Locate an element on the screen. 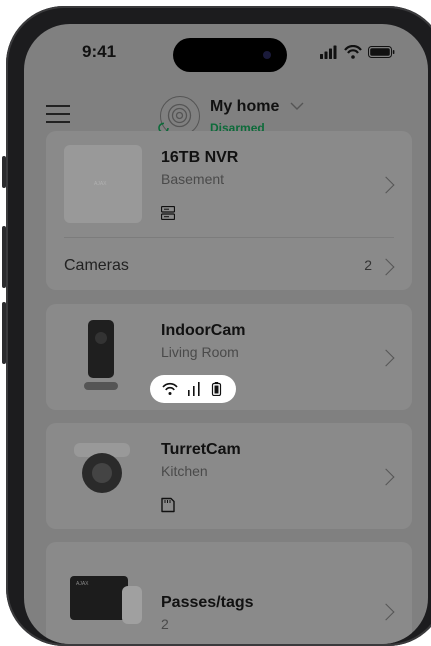  home-selector: My home is located at coordinates (257, 107).